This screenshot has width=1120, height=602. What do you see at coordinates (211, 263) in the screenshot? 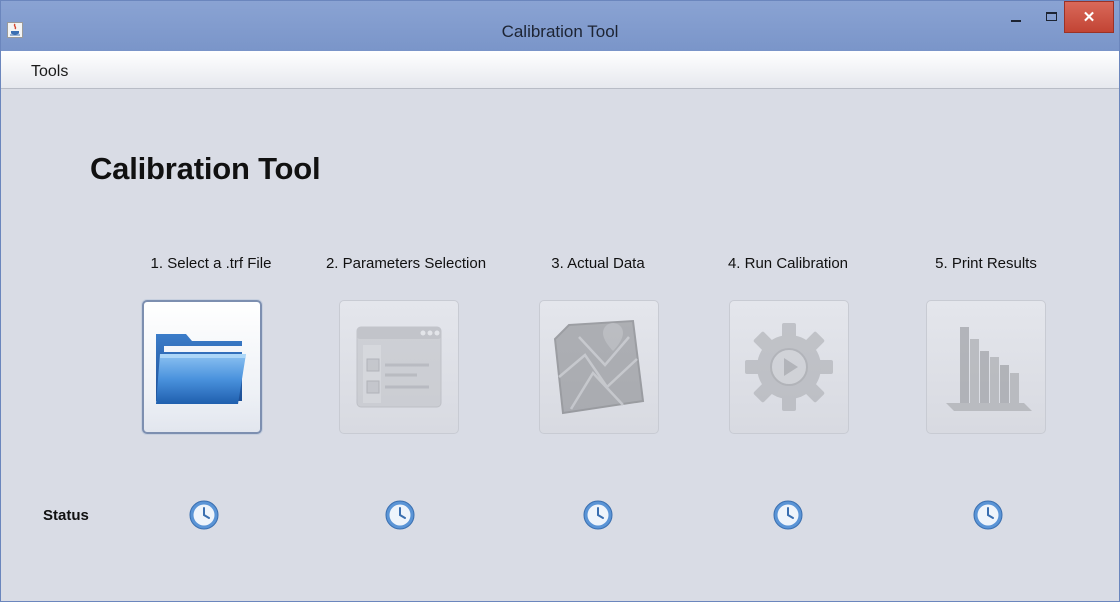
I see `step-1-label: 1. Select a .trf File` at bounding box center [211, 263].